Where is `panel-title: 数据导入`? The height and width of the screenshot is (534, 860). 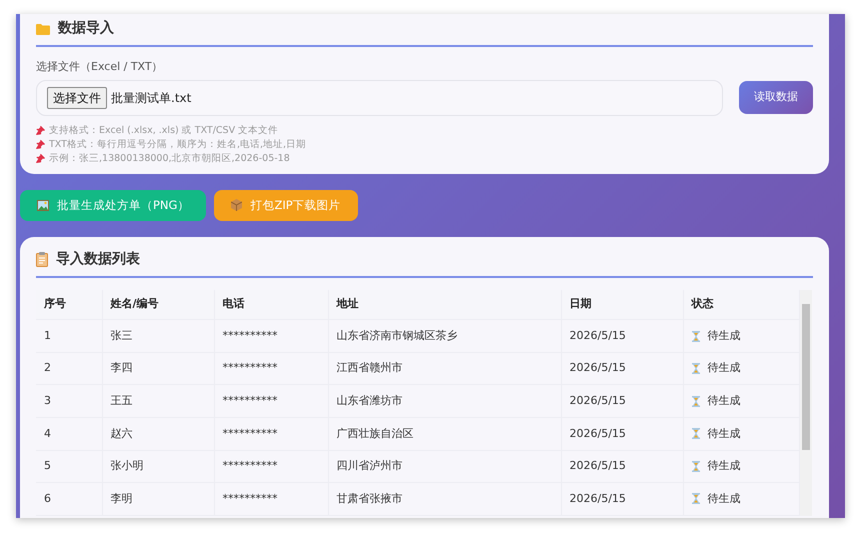
panel-title: 数据导入 is located at coordinates (86, 28).